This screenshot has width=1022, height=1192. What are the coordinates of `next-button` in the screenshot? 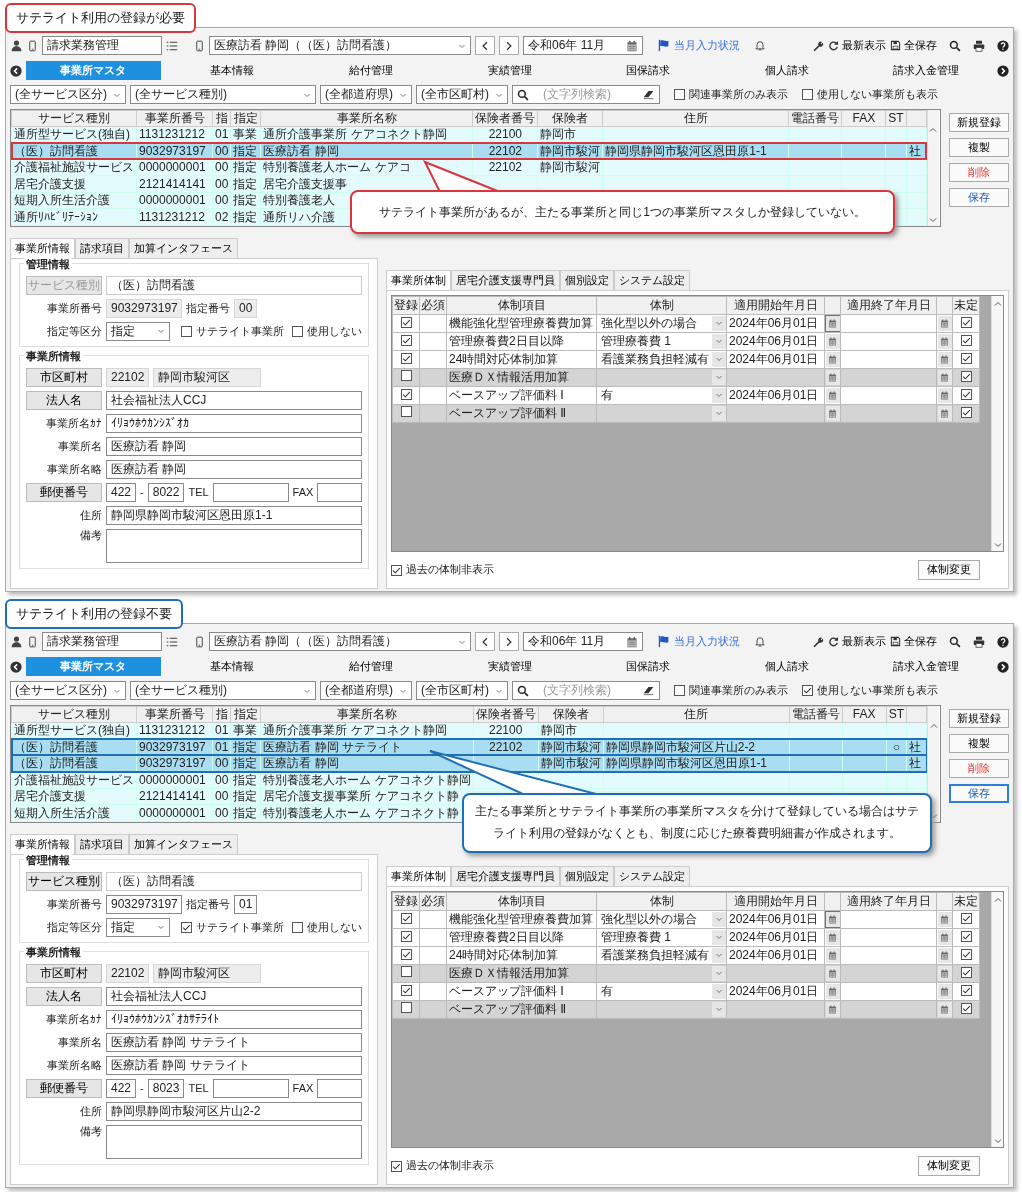 It's located at (509, 46).